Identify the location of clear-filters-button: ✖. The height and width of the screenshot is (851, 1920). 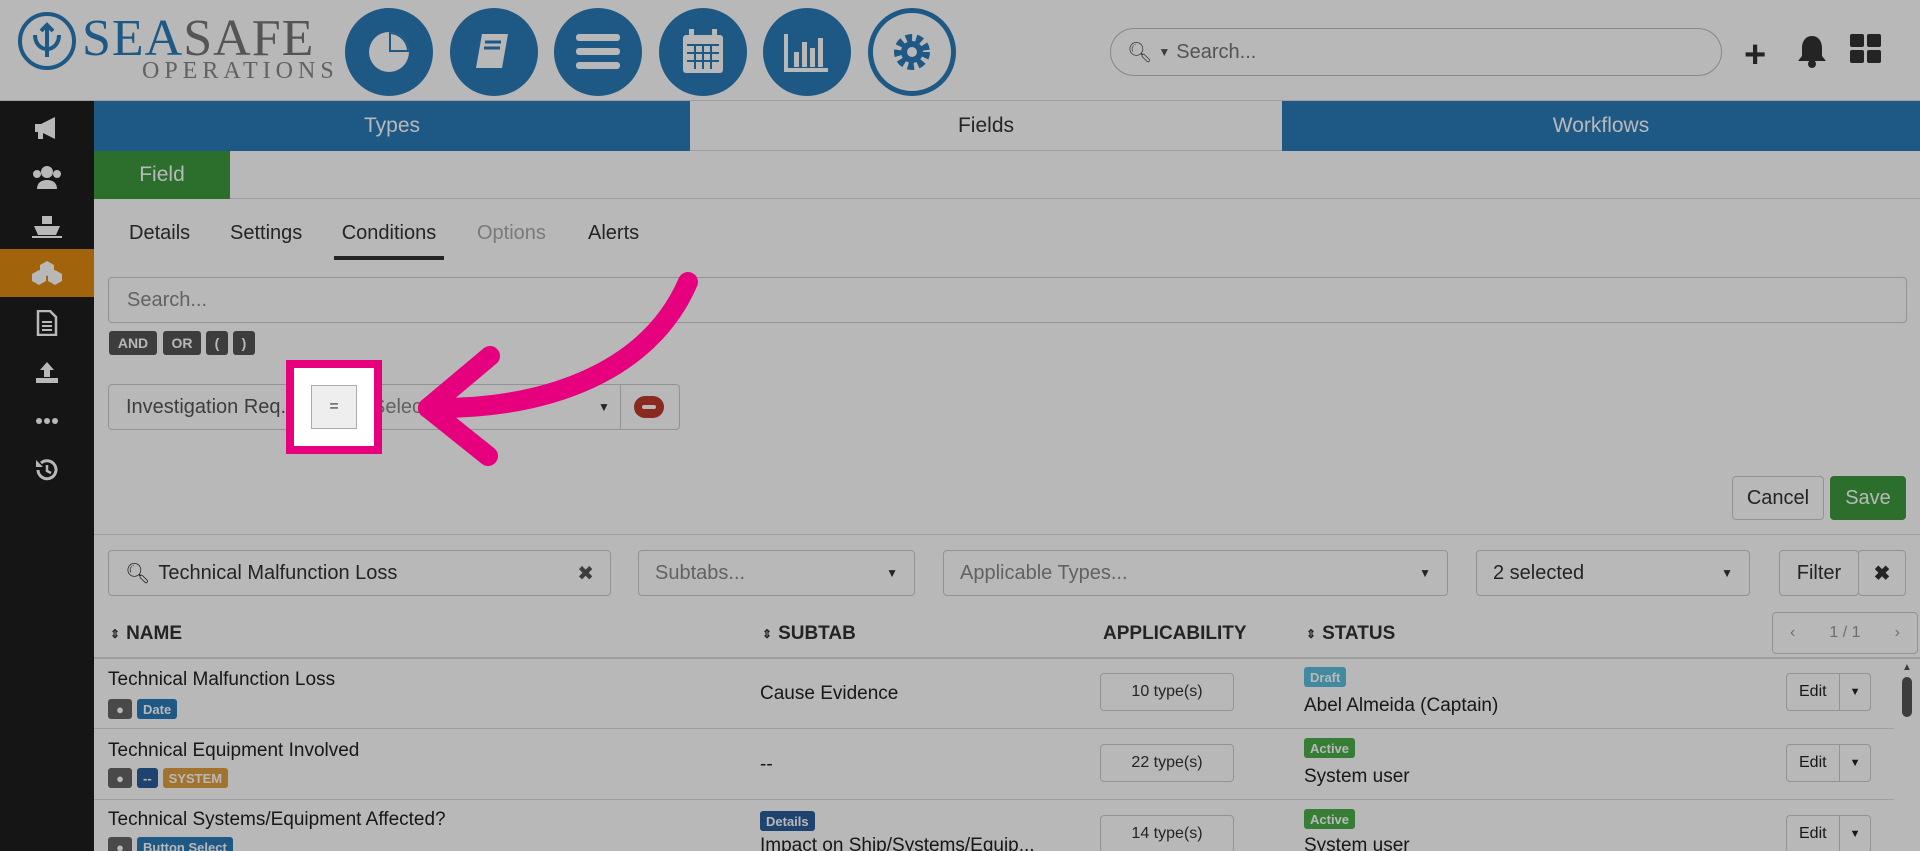
(1882, 573).